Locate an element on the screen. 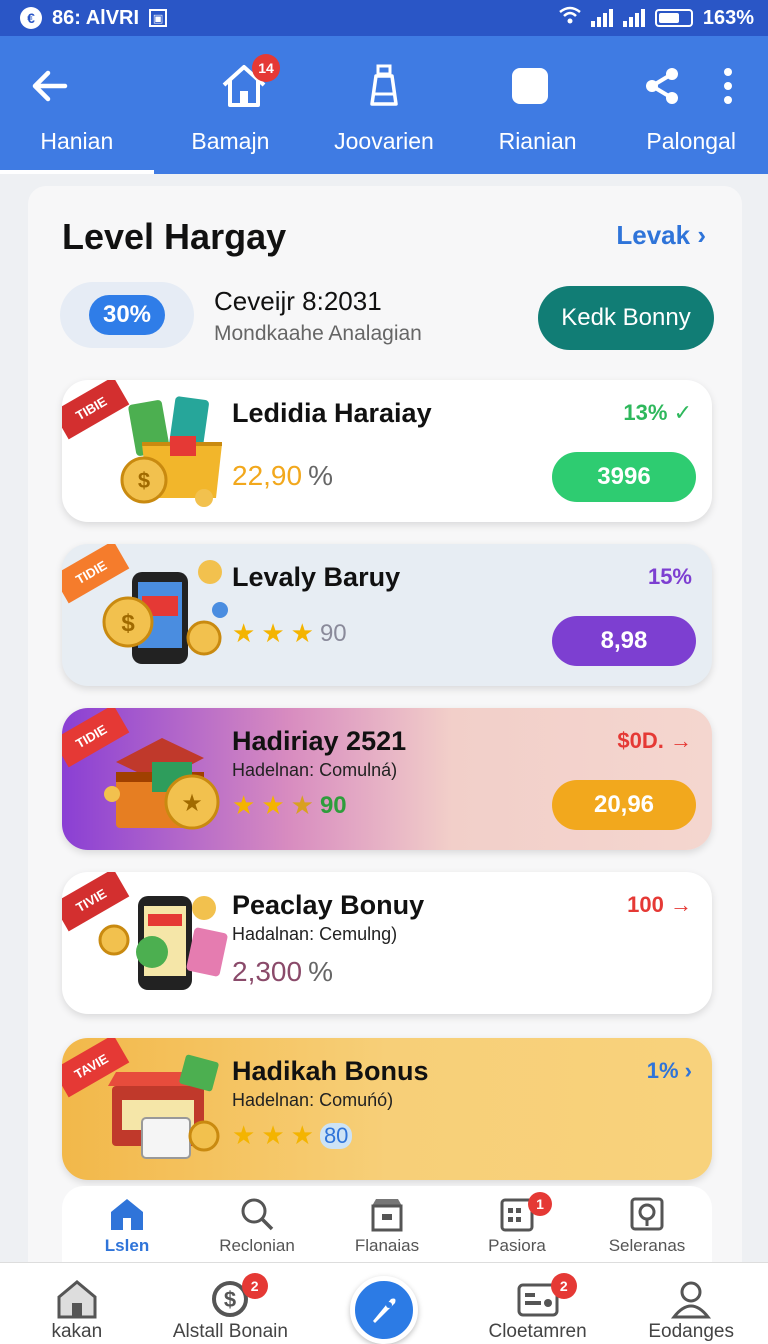 The height and width of the screenshot is (1344, 768). notification-badge: 2 is located at coordinates (563, 1286).